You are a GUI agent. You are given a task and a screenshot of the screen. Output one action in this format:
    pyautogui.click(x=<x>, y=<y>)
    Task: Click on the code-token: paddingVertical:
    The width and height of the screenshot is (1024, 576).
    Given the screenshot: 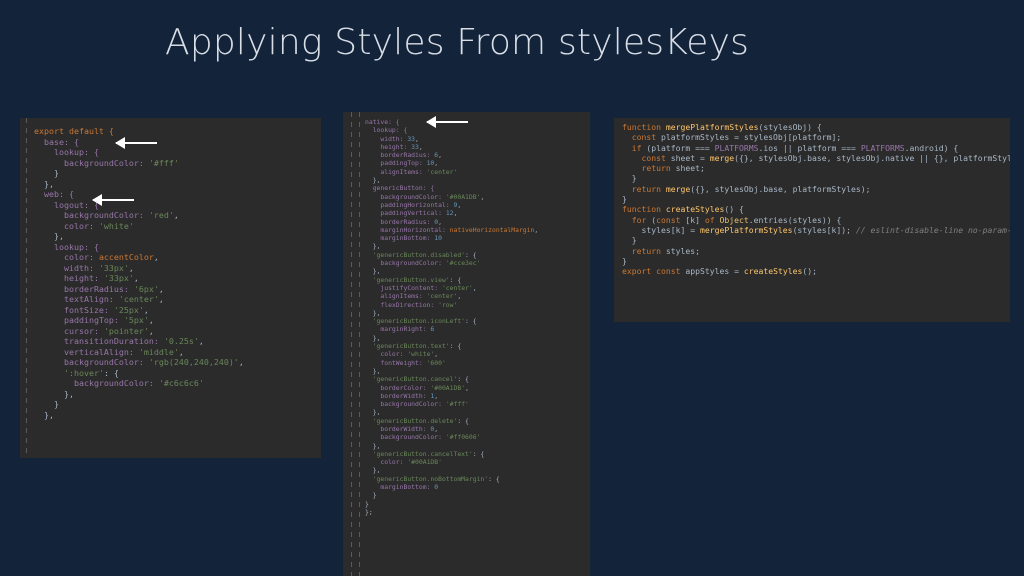 What is the action you would take?
    pyautogui.click(x=405, y=213)
    